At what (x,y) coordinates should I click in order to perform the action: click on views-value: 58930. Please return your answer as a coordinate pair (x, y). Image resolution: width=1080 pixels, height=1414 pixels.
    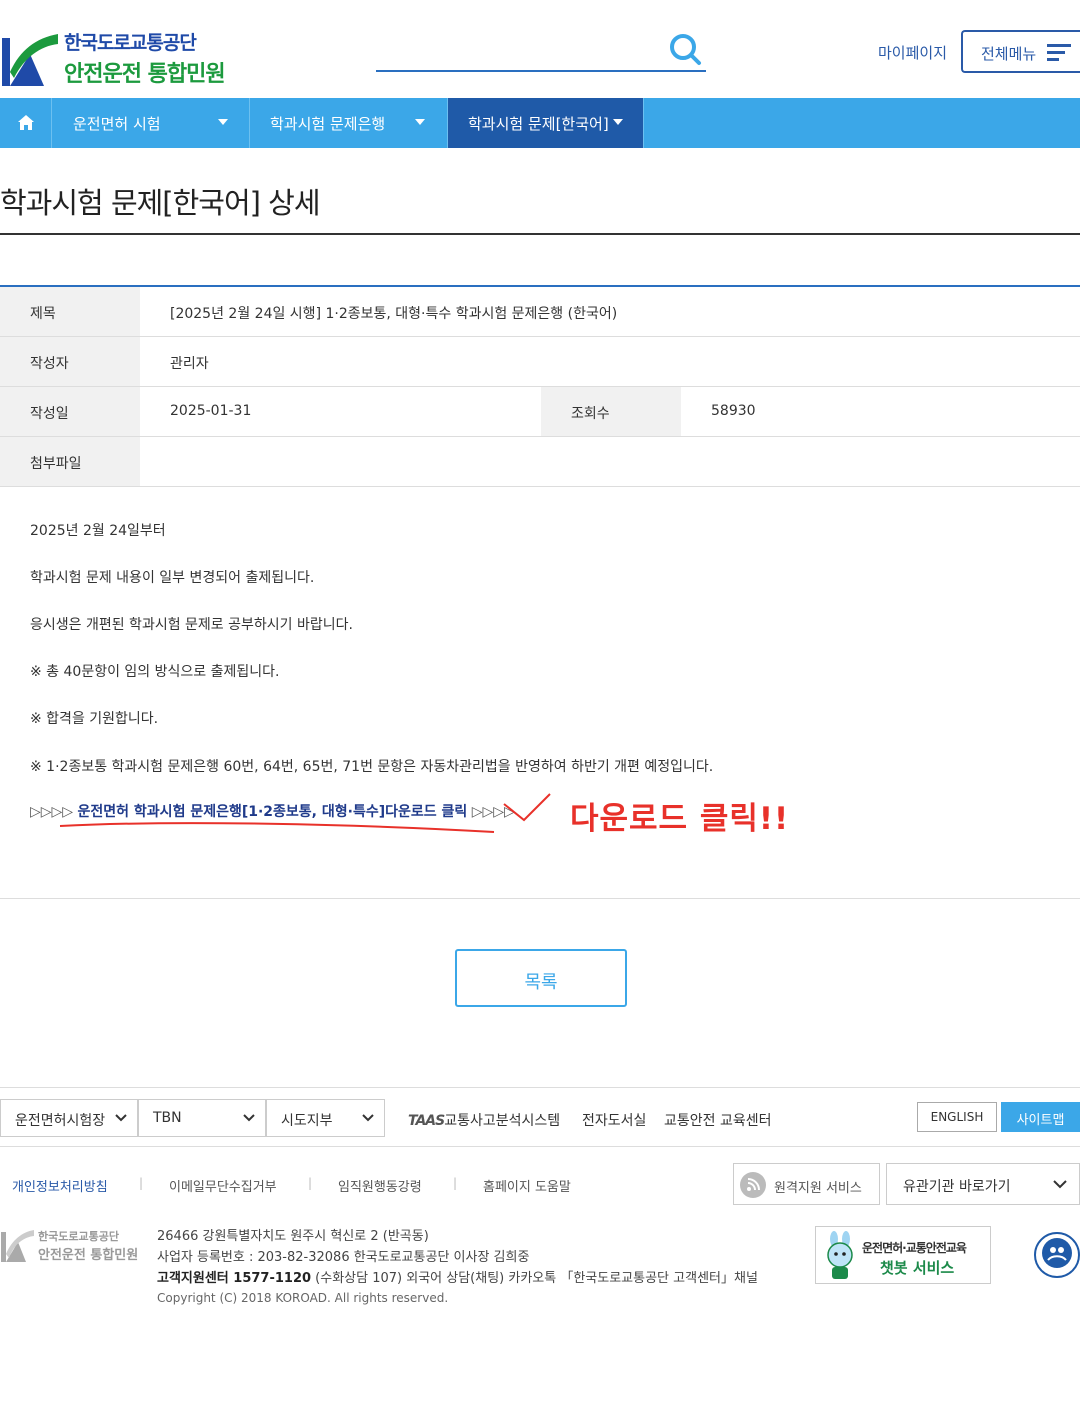
    Looking at the image, I should click on (880, 411).